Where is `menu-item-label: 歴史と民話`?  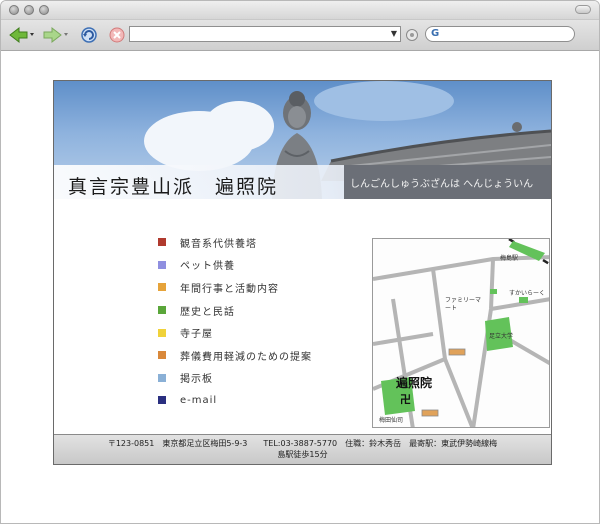
menu-item-label: 歴史と民話 is located at coordinates (207, 312).